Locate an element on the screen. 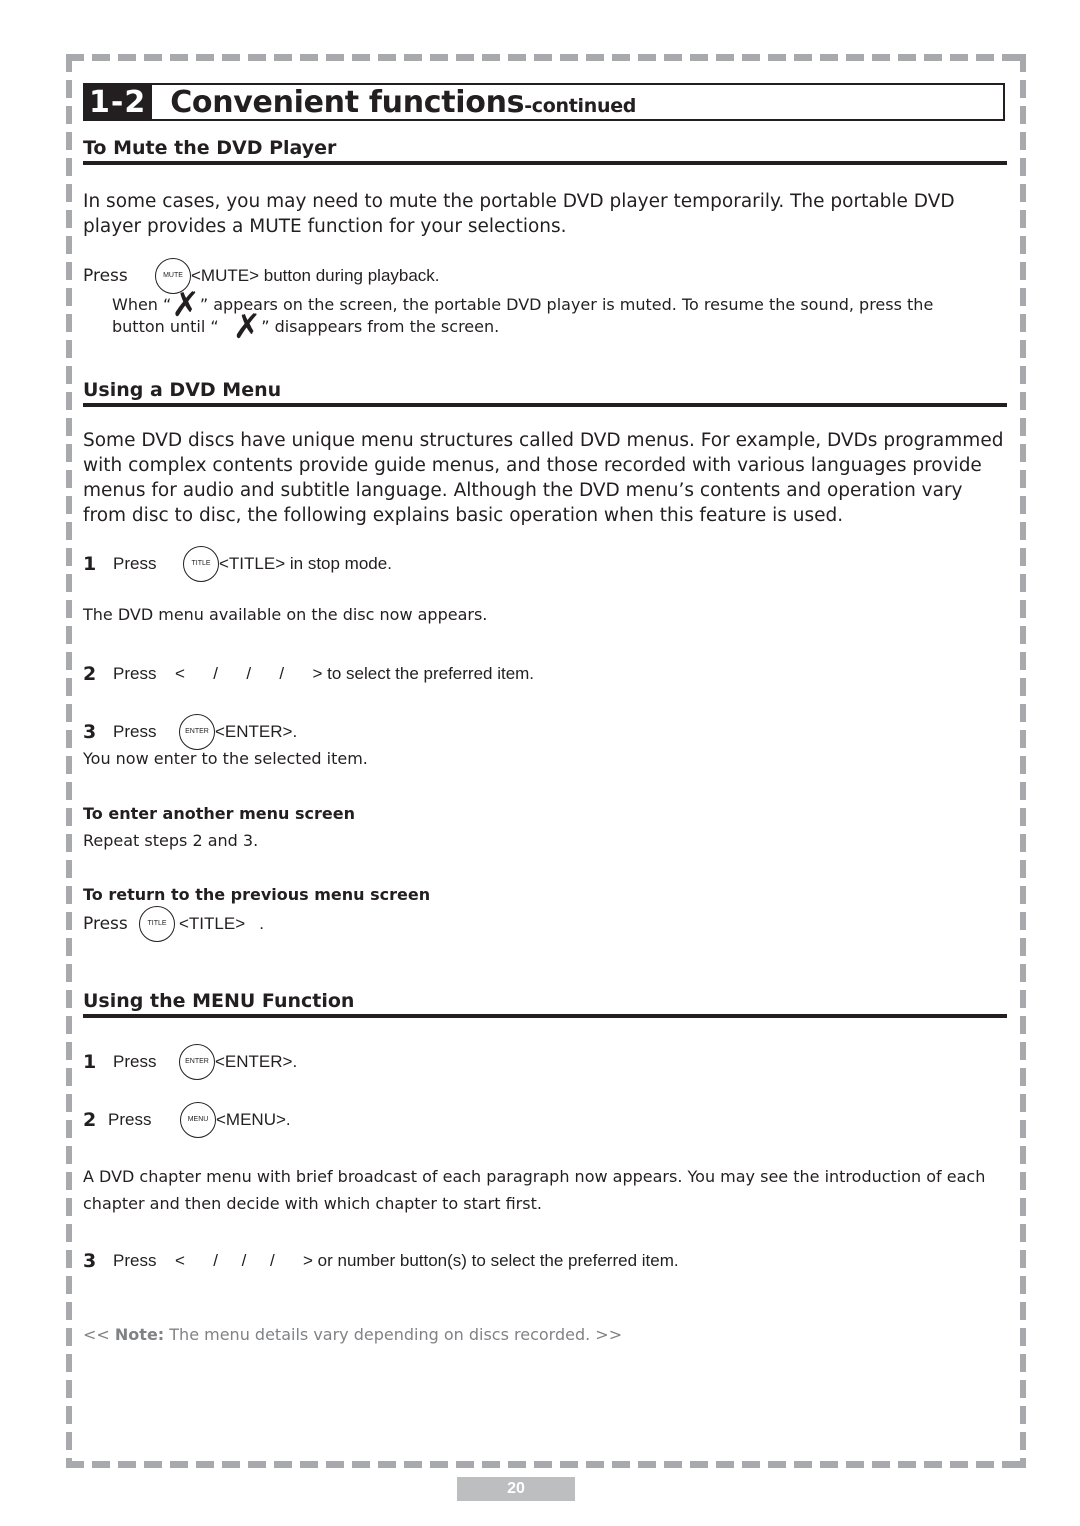 The height and width of the screenshot is (1526, 1080). dvd-step-3: 3 Press ENTER <ENTER>. is located at coordinates (190, 732).